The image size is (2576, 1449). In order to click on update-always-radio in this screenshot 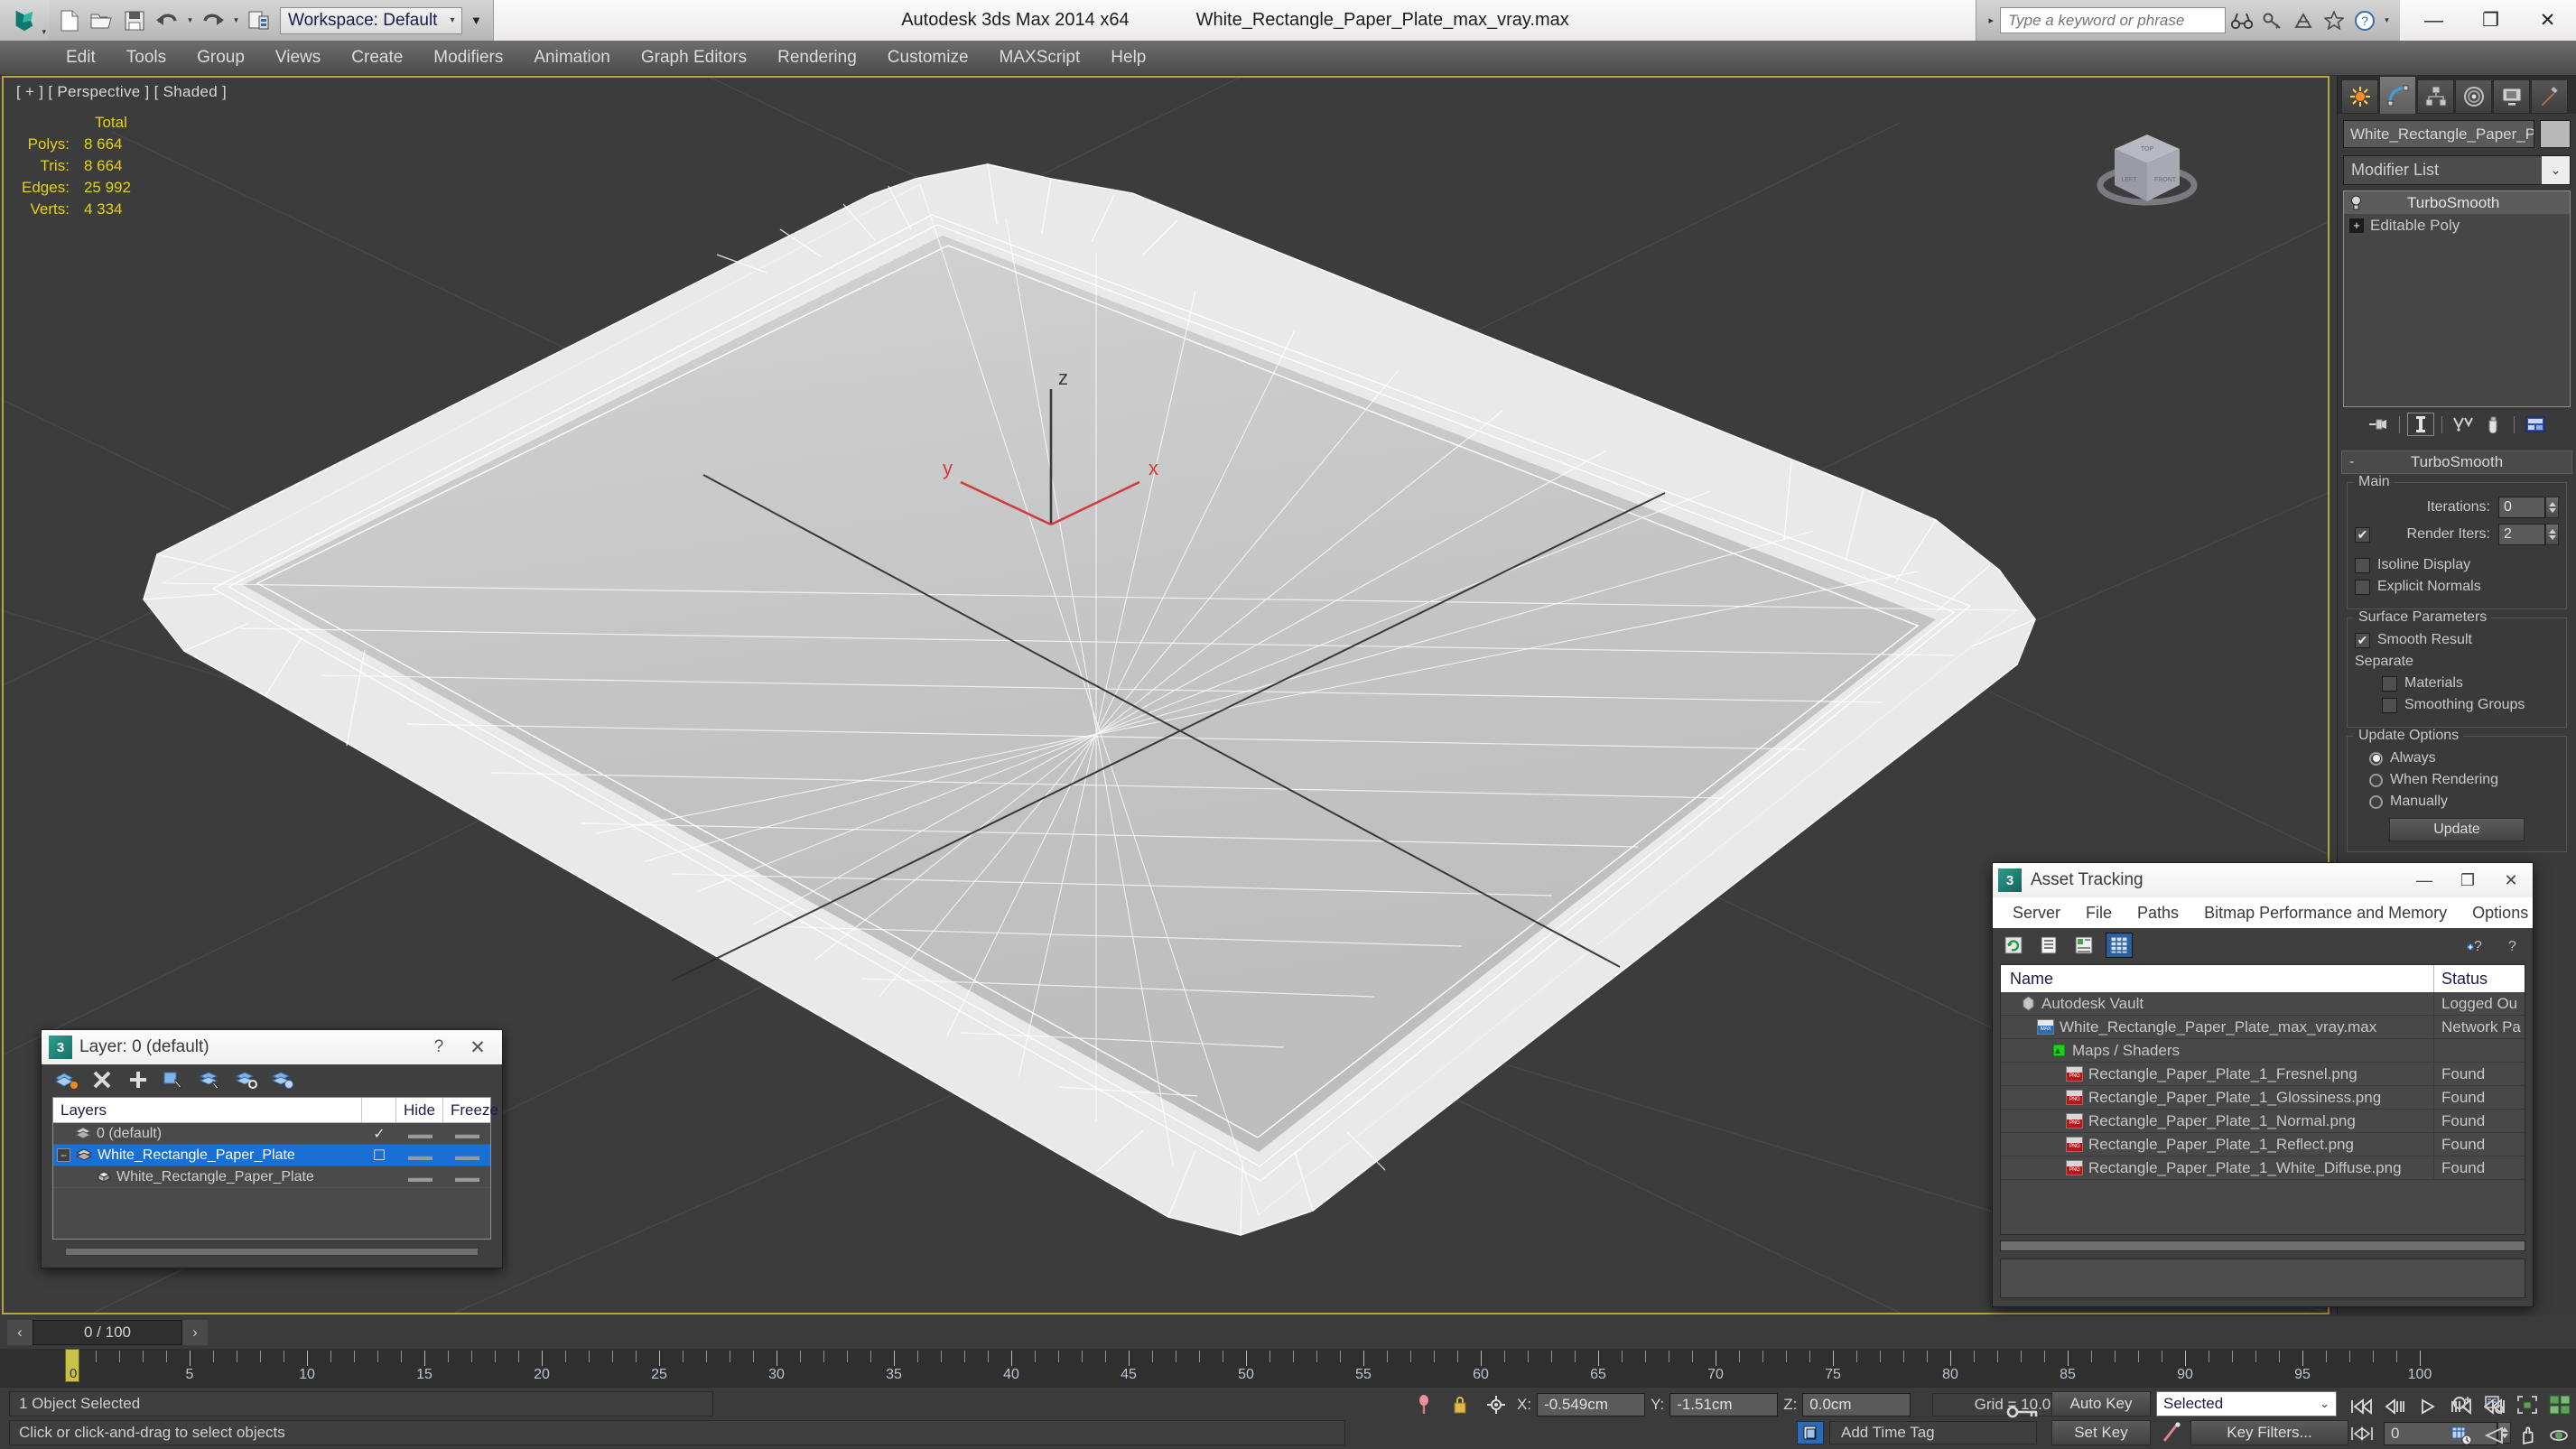, I will do `click(2376, 758)`.